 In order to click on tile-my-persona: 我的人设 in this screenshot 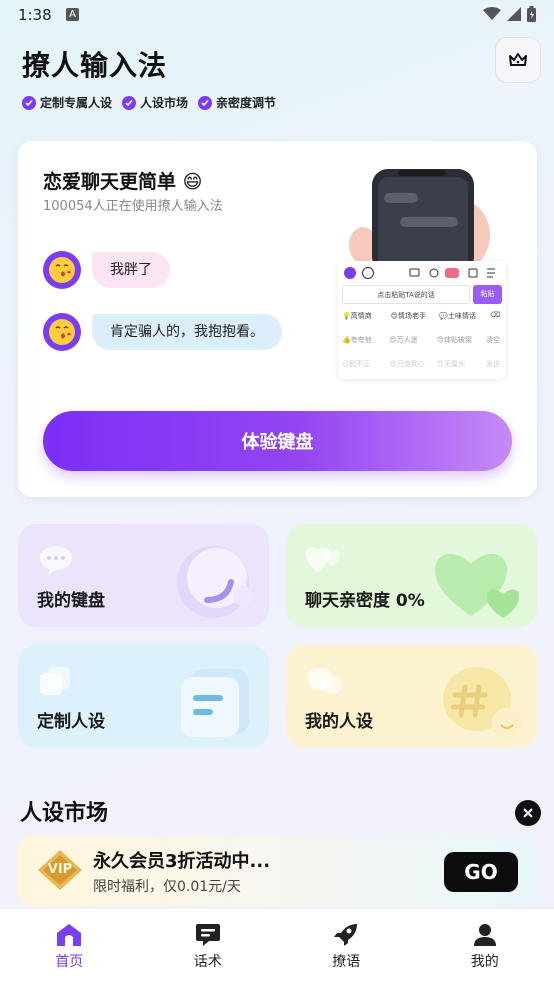, I will do `click(411, 696)`.